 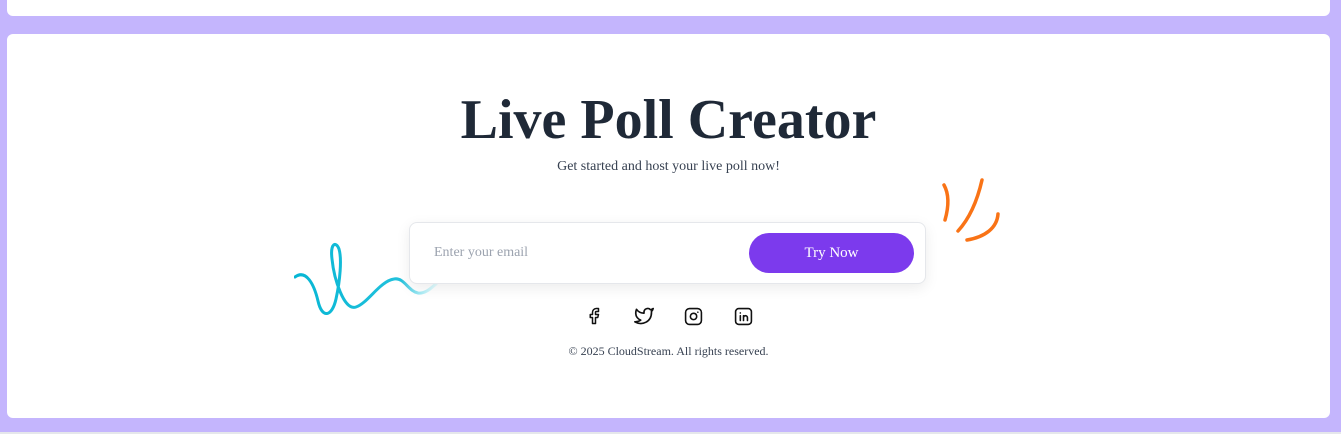 What do you see at coordinates (668, 120) in the screenshot?
I see `page-title: Live Poll Creator` at bounding box center [668, 120].